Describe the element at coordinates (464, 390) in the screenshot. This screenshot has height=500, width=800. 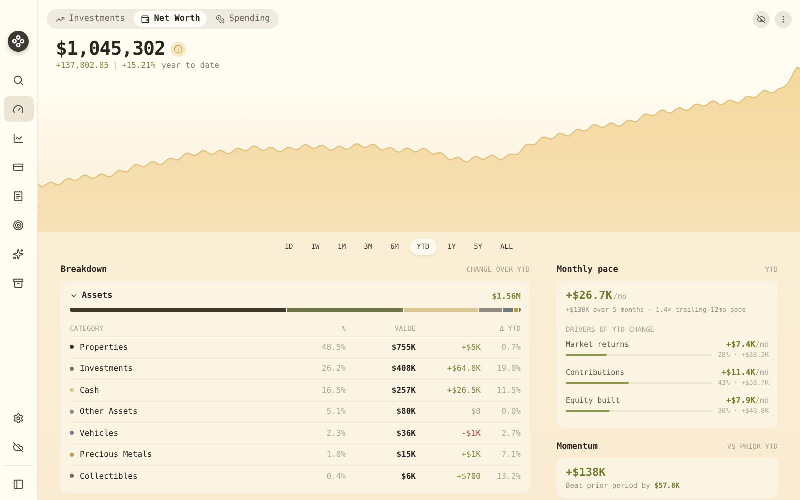
I see `delta-cell: +$26.5K` at that location.